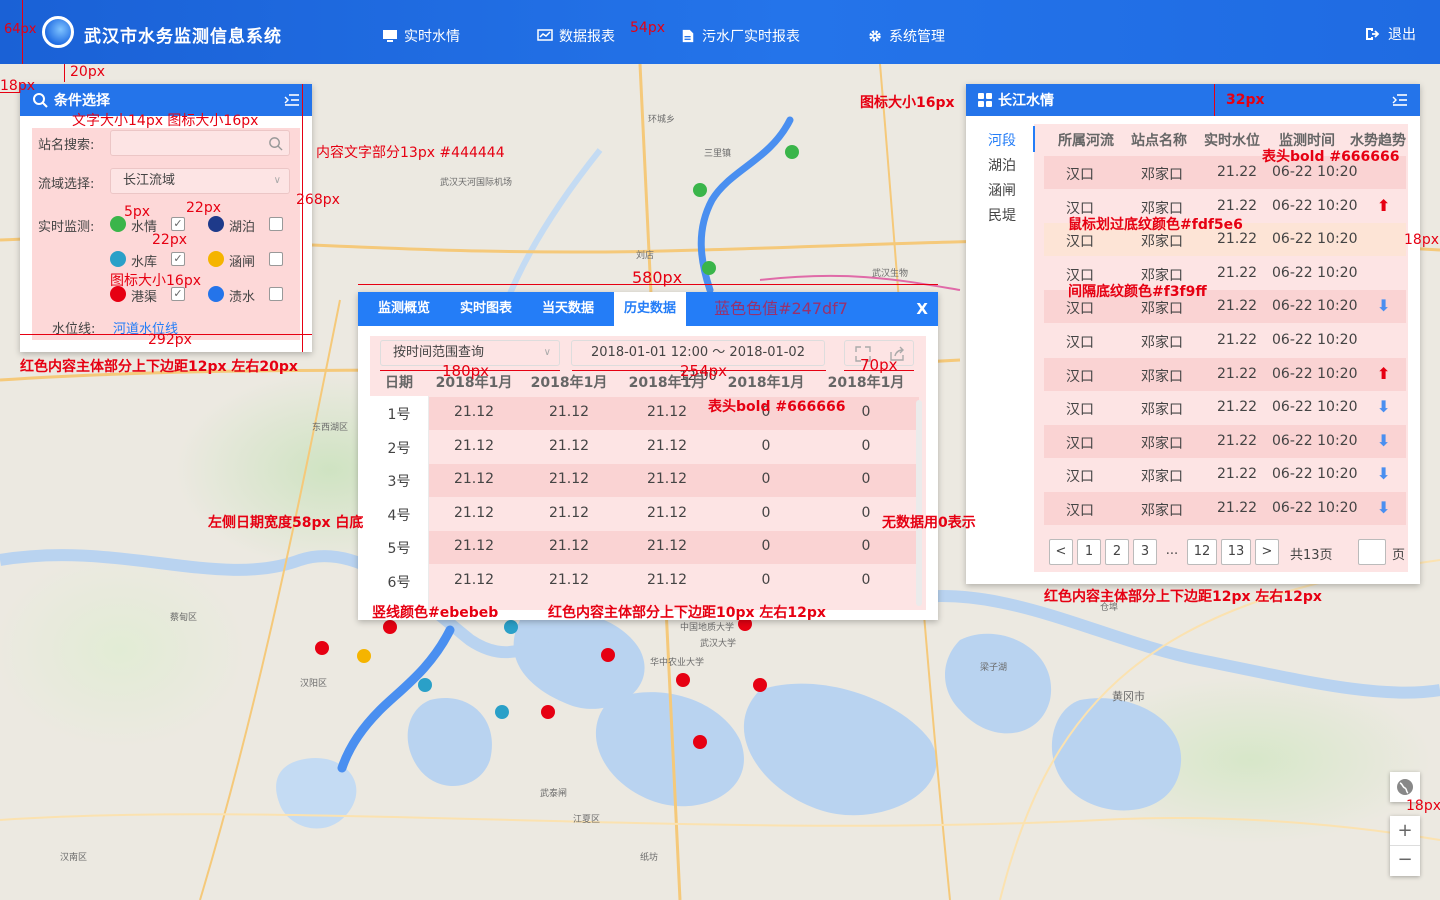  What do you see at coordinates (275, 143) in the screenshot?
I see `search-icon` at bounding box center [275, 143].